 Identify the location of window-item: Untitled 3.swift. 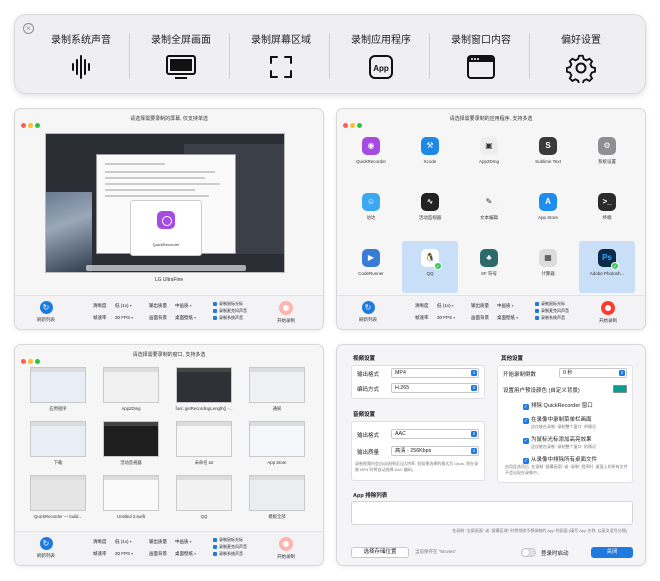
(131, 500).